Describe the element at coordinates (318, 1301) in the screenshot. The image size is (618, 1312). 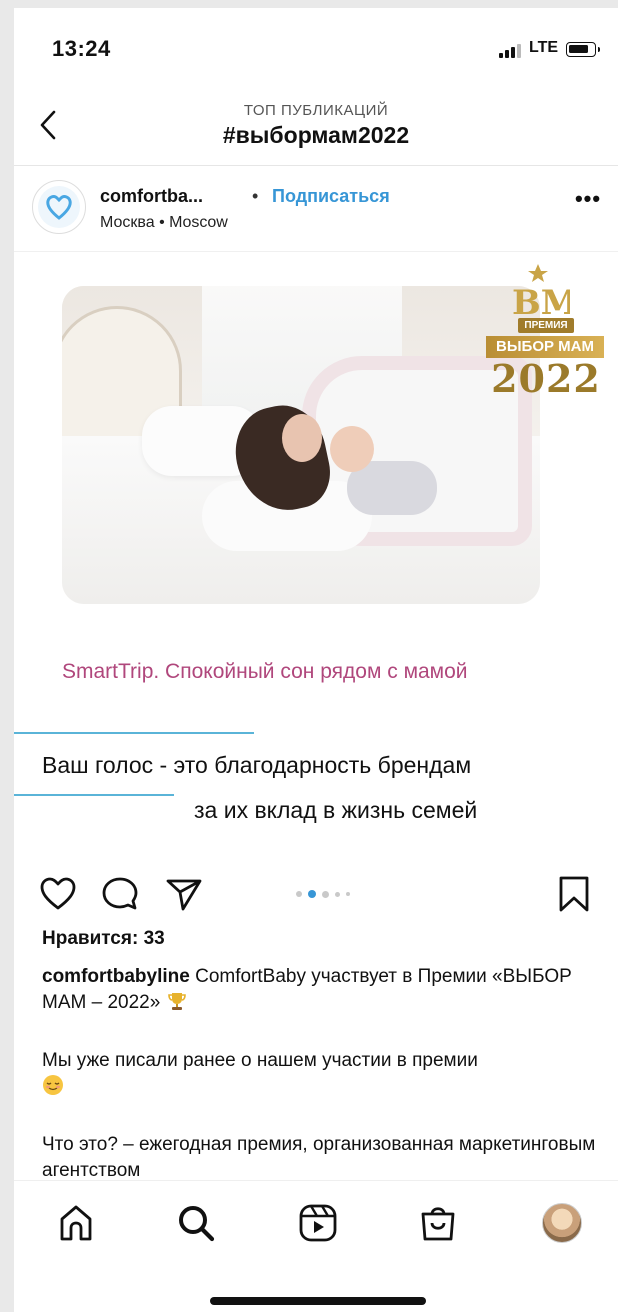
I see `home-indicator` at that location.